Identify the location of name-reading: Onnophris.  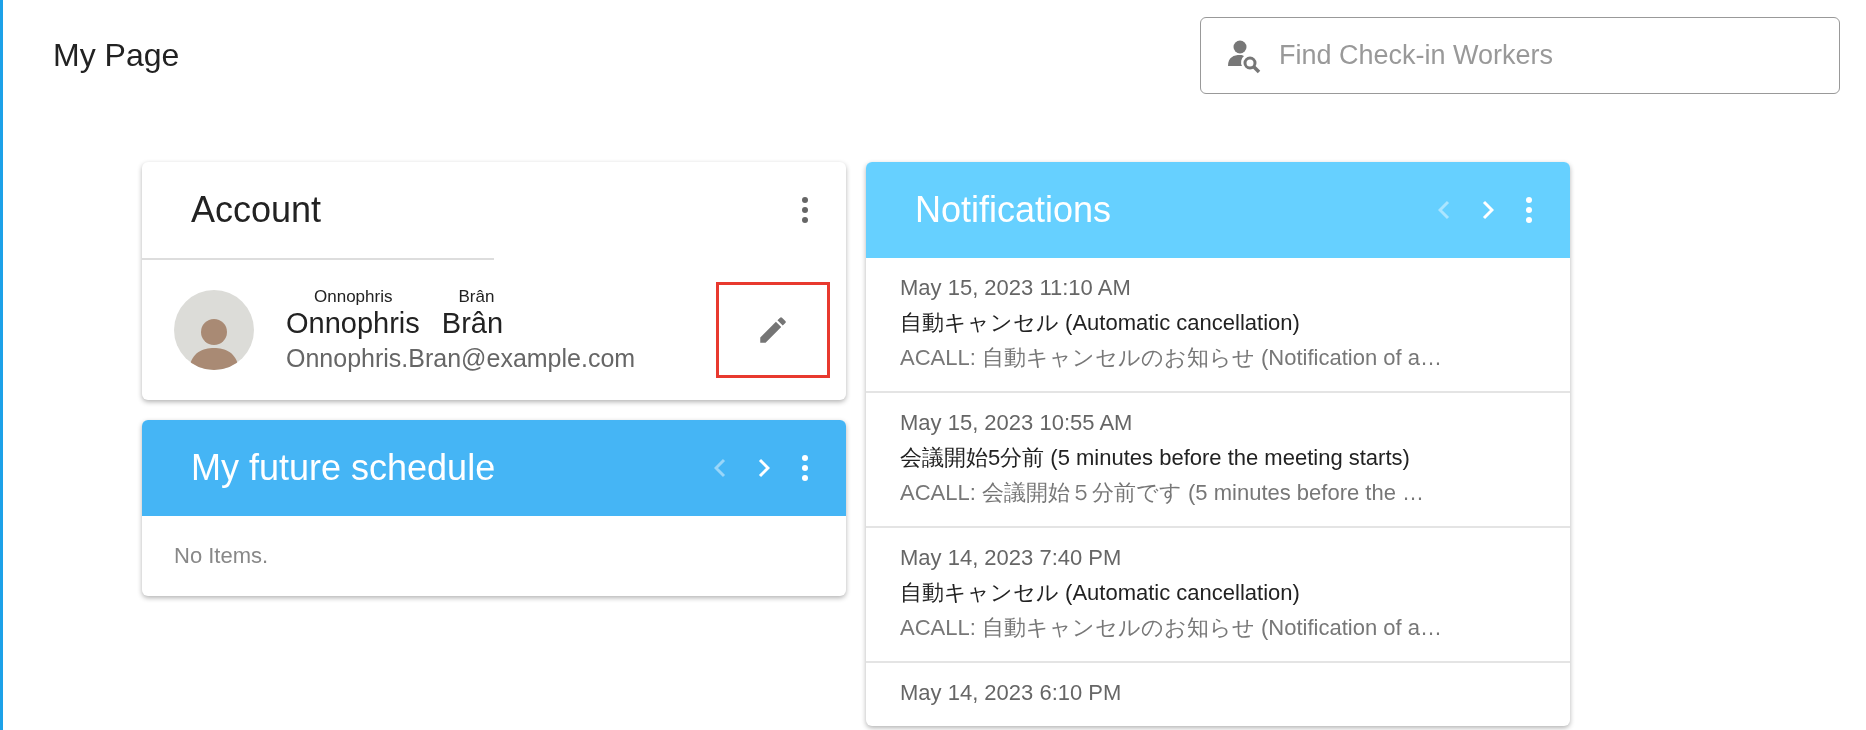
(353, 297).